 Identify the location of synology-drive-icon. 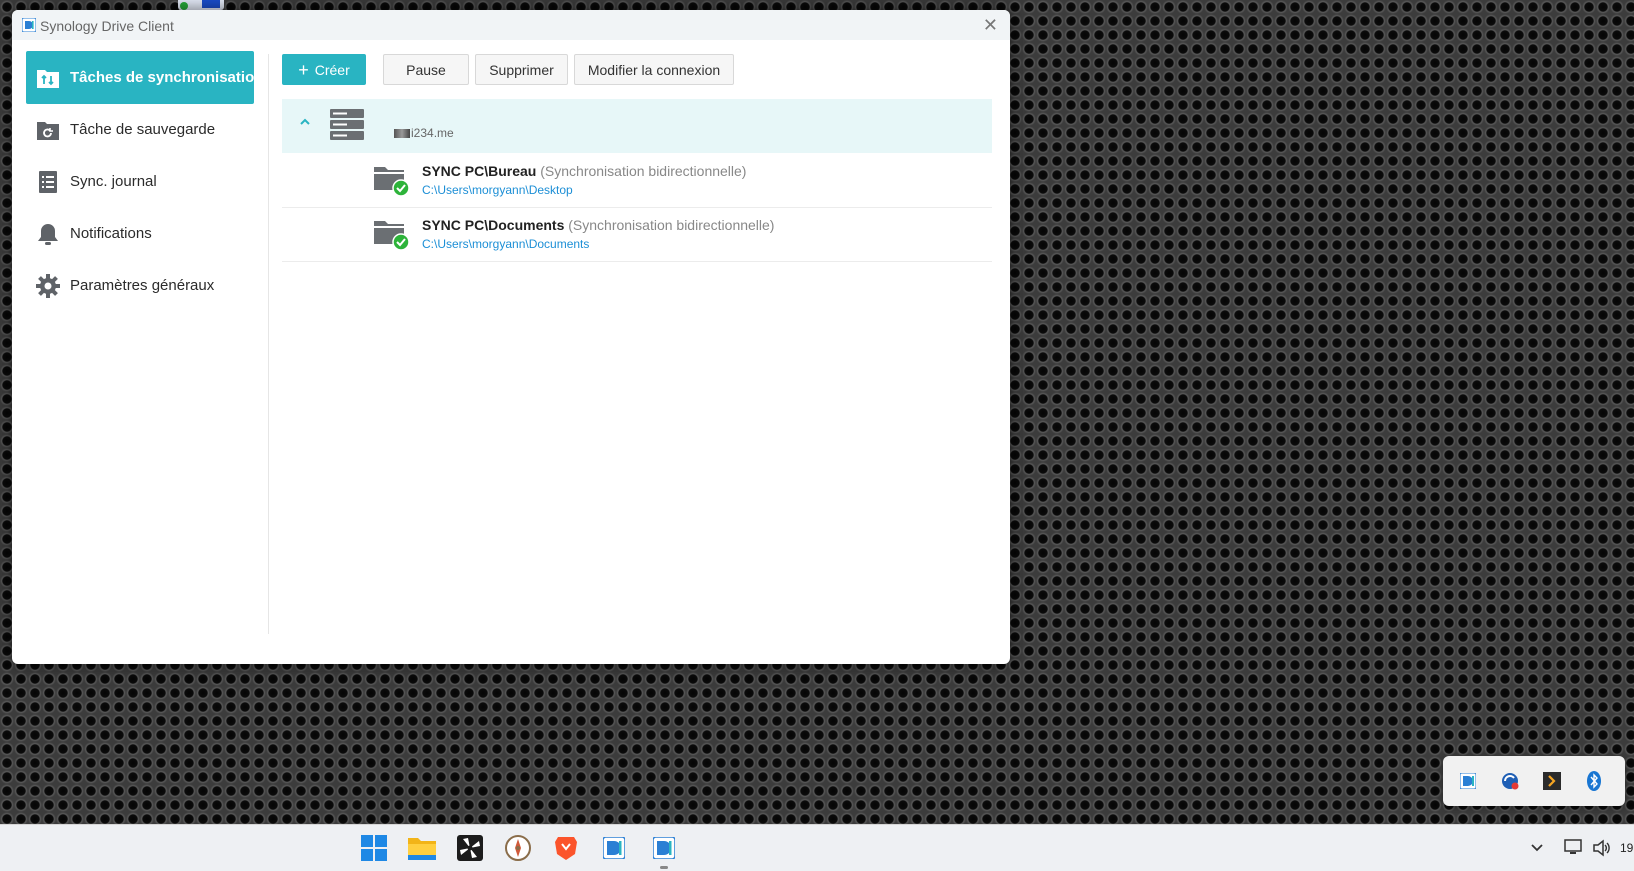
(614, 848).